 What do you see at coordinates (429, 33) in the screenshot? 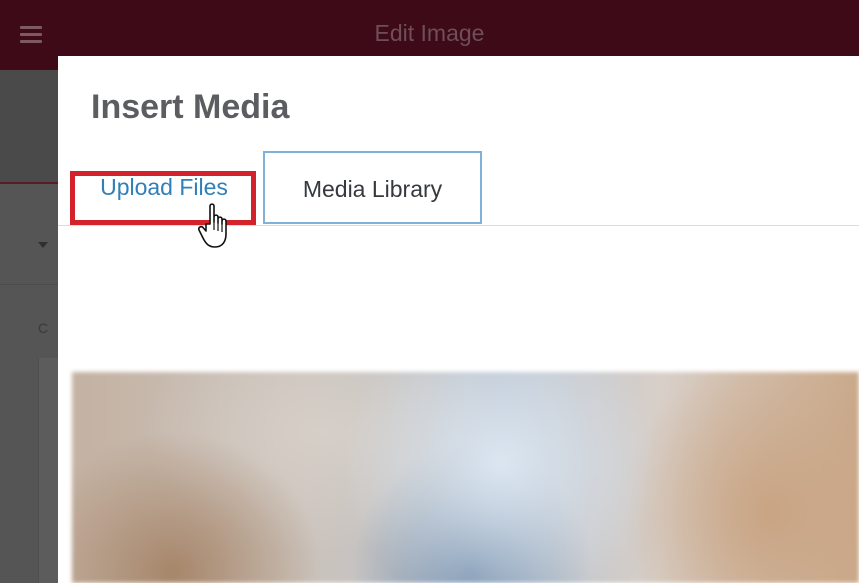
I see `topbar-title: Edit Image` at bounding box center [429, 33].